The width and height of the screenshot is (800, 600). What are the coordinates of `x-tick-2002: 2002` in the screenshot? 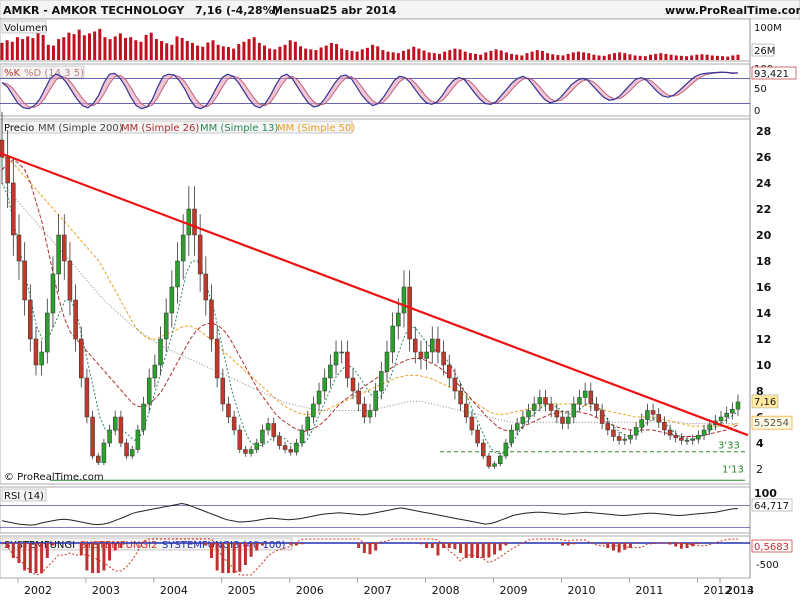 It's located at (38, 590).